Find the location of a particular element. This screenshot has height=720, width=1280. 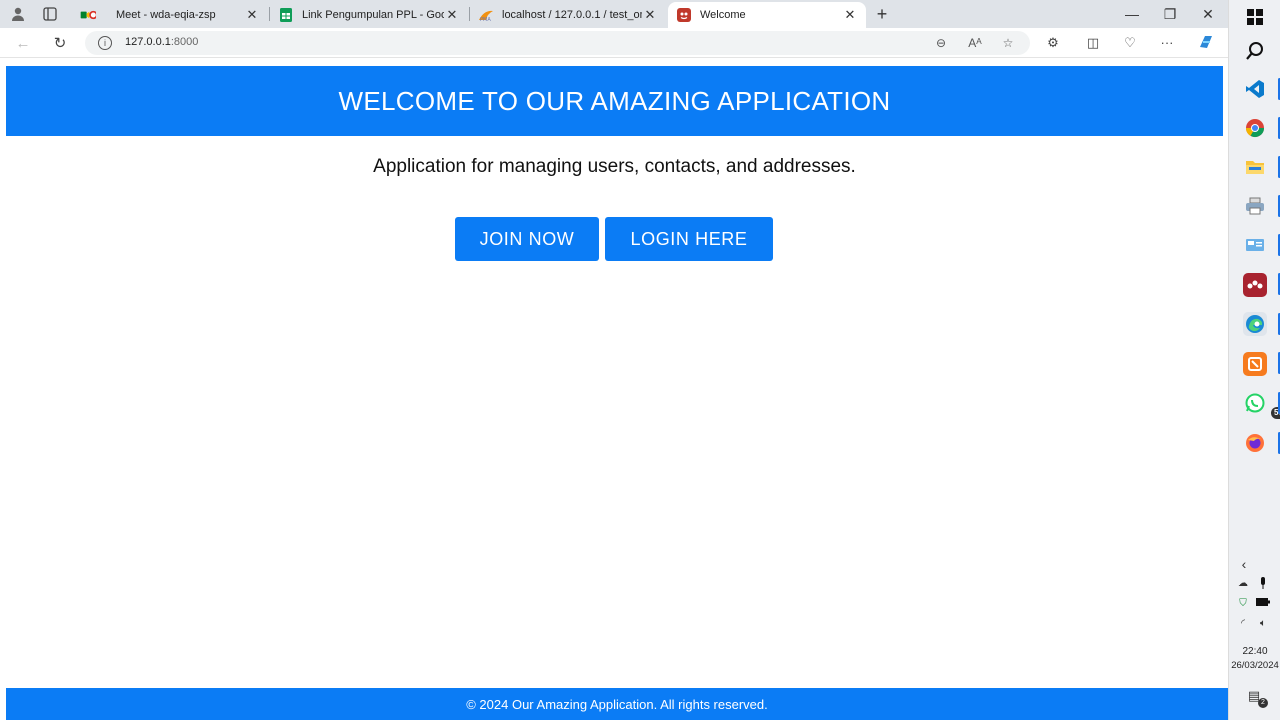

browser-toolbar: ← ↻ i 127.0.0.1:8000 ⊖ Aᴬ ☆ ⚙ ◫ ♡ ··· is located at coordinates (614, 43).